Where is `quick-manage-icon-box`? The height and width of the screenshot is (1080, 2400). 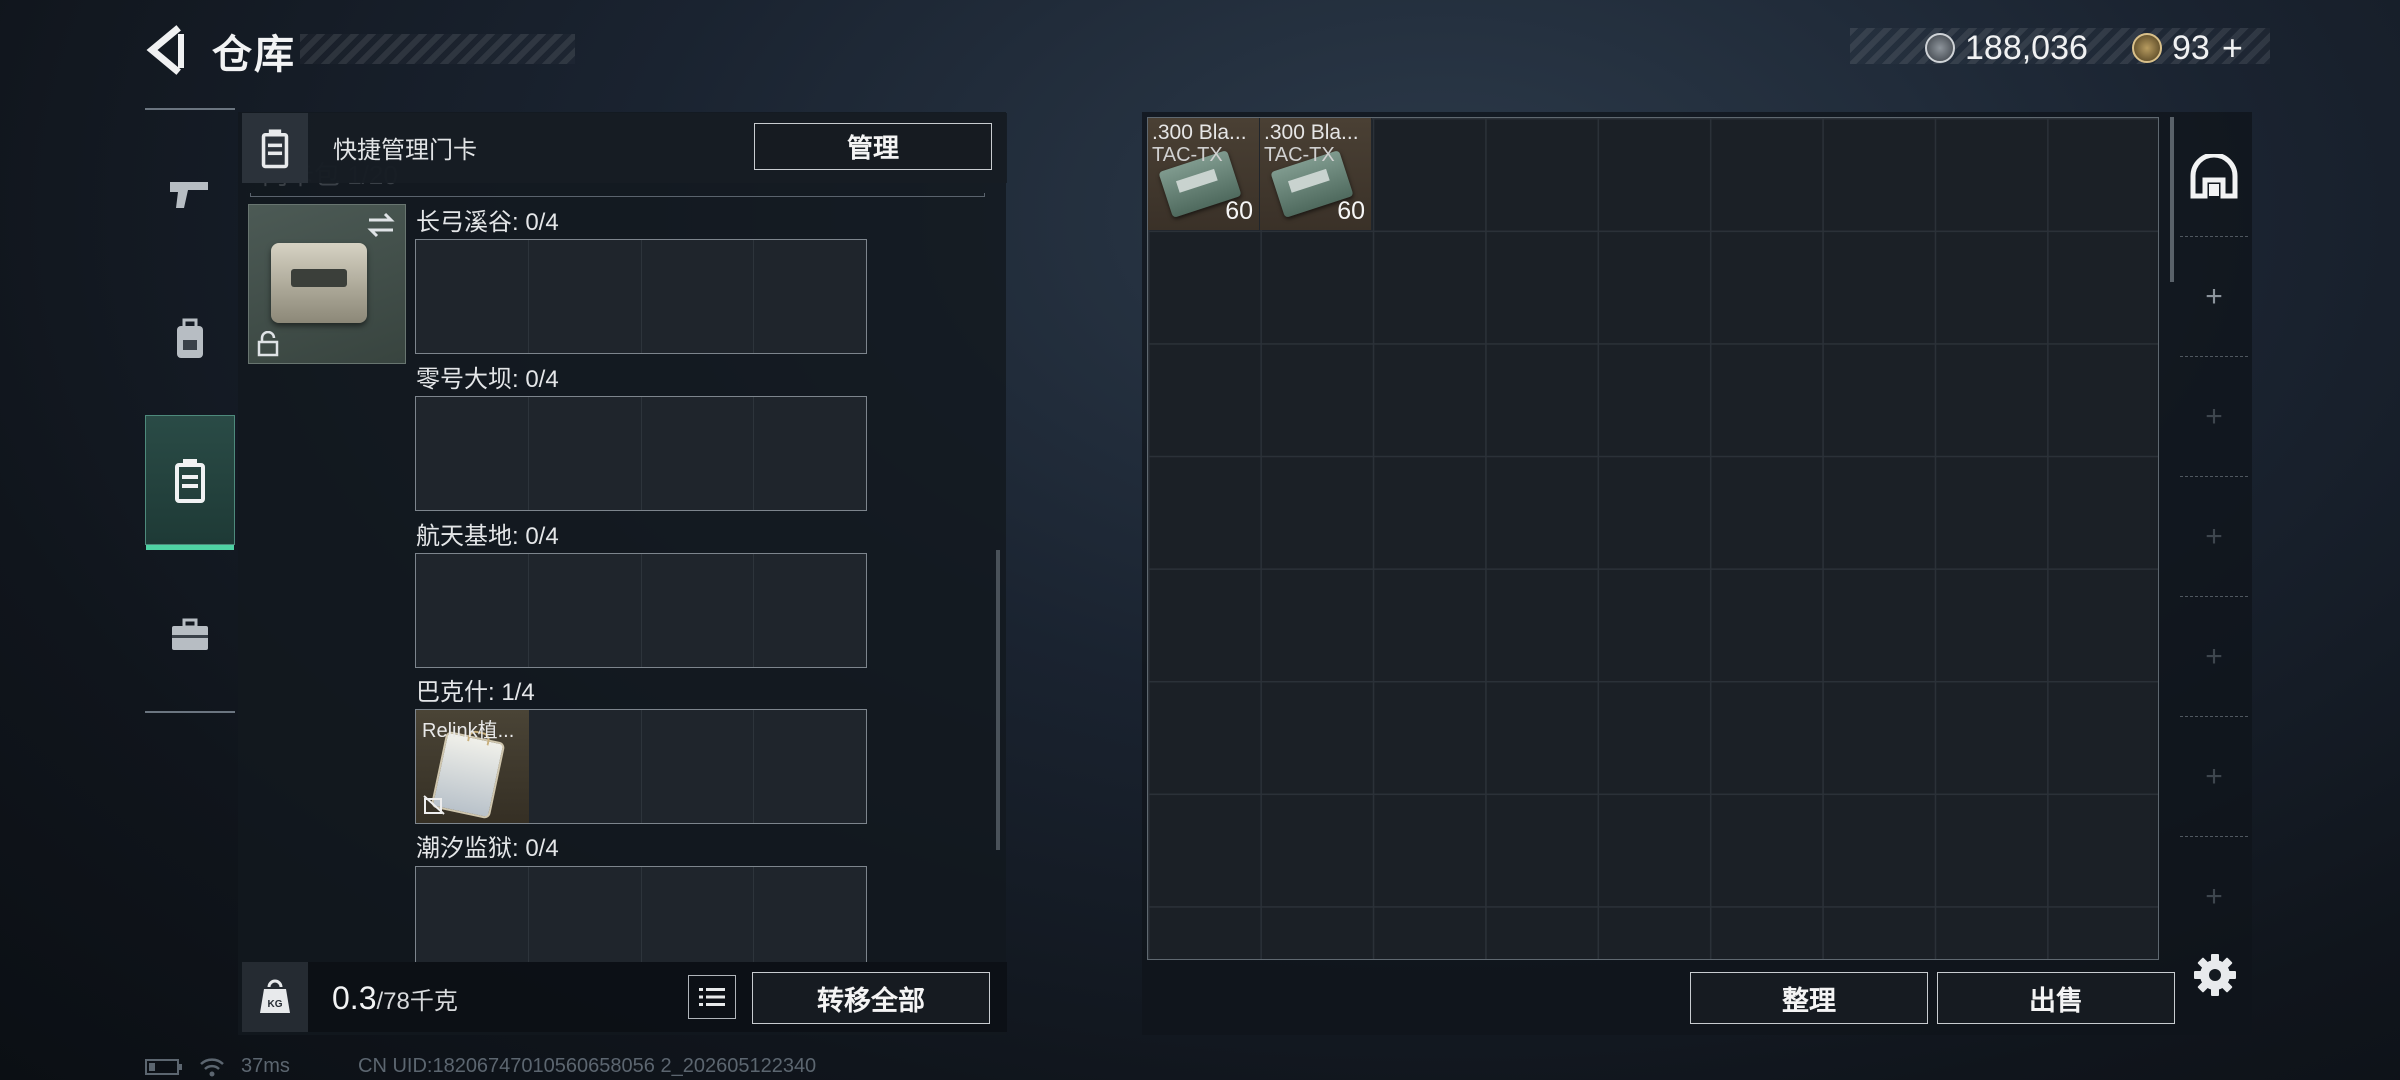
quick-manage-icon-box is located at coordinates (275, 148).